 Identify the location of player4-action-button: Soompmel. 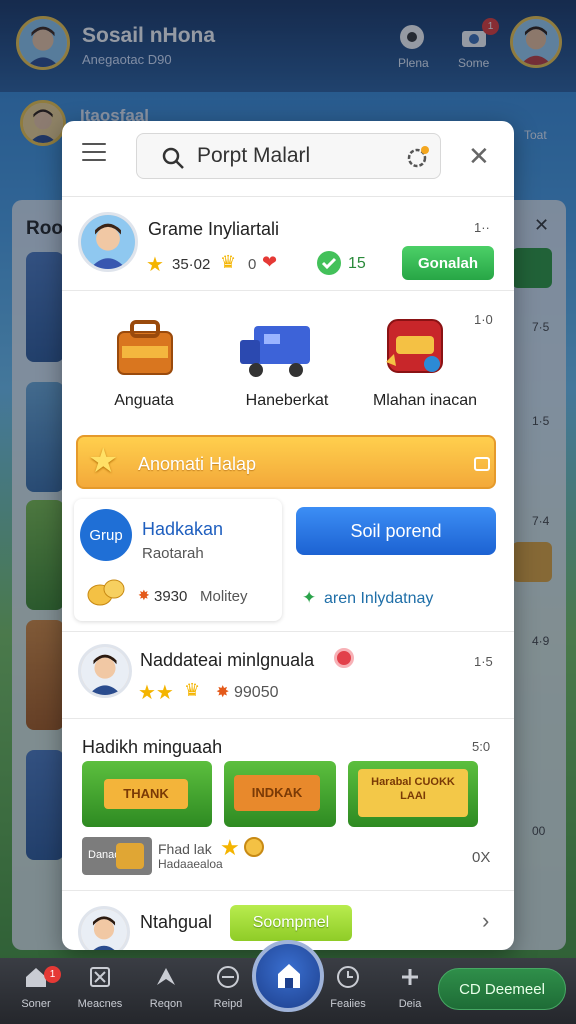
(291, 923).